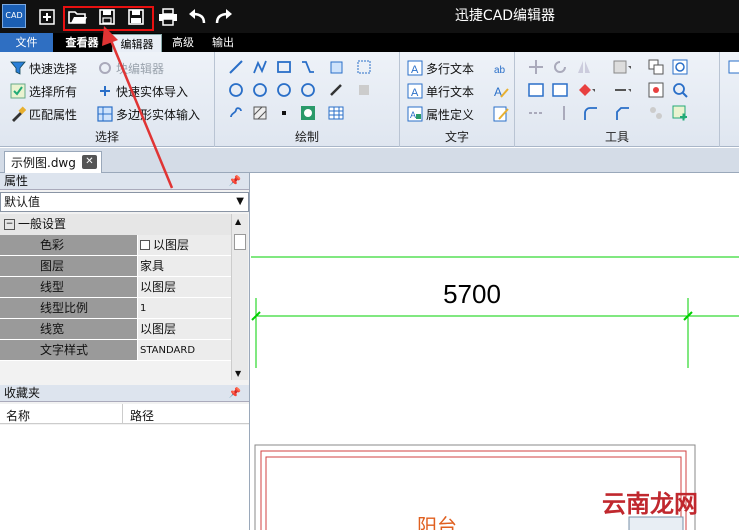  Describe the element at coordinates (115, 350) in the screenshot. I see `property-row: 文字样式 STANDARD` at that location.